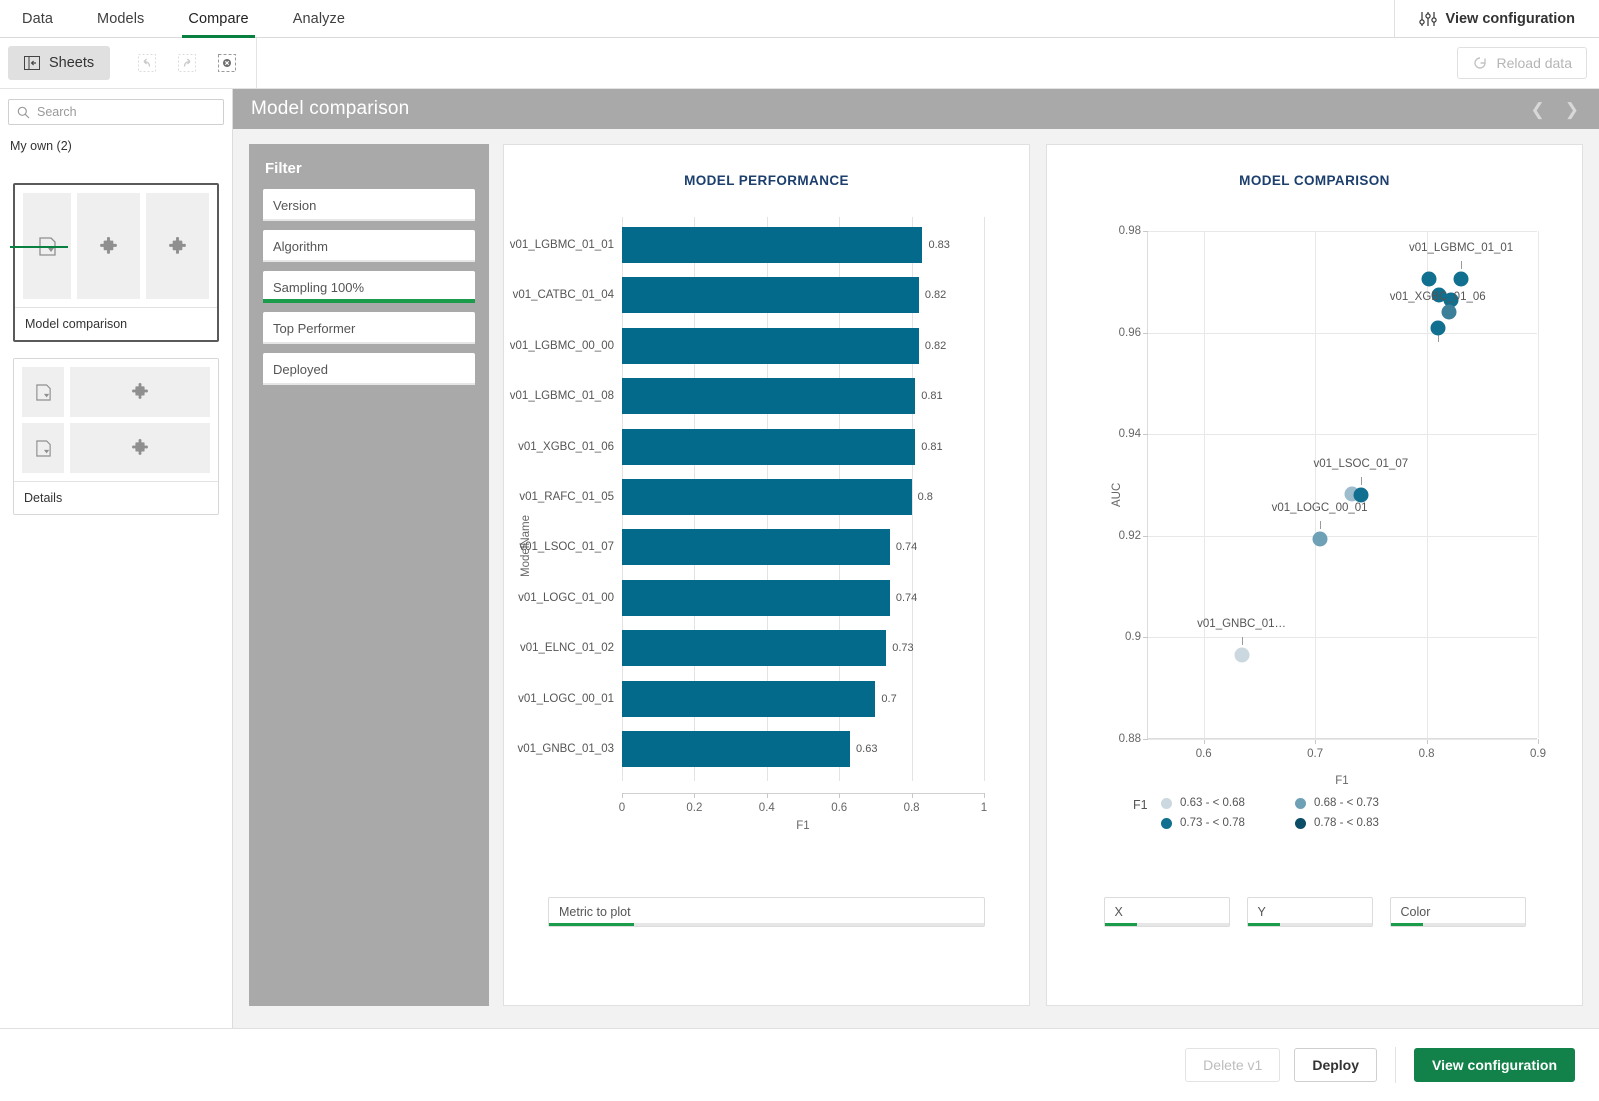  Describe the element at coordinates (330, 108) in the screenshot. I see `page-title: Model comparison` at that location.